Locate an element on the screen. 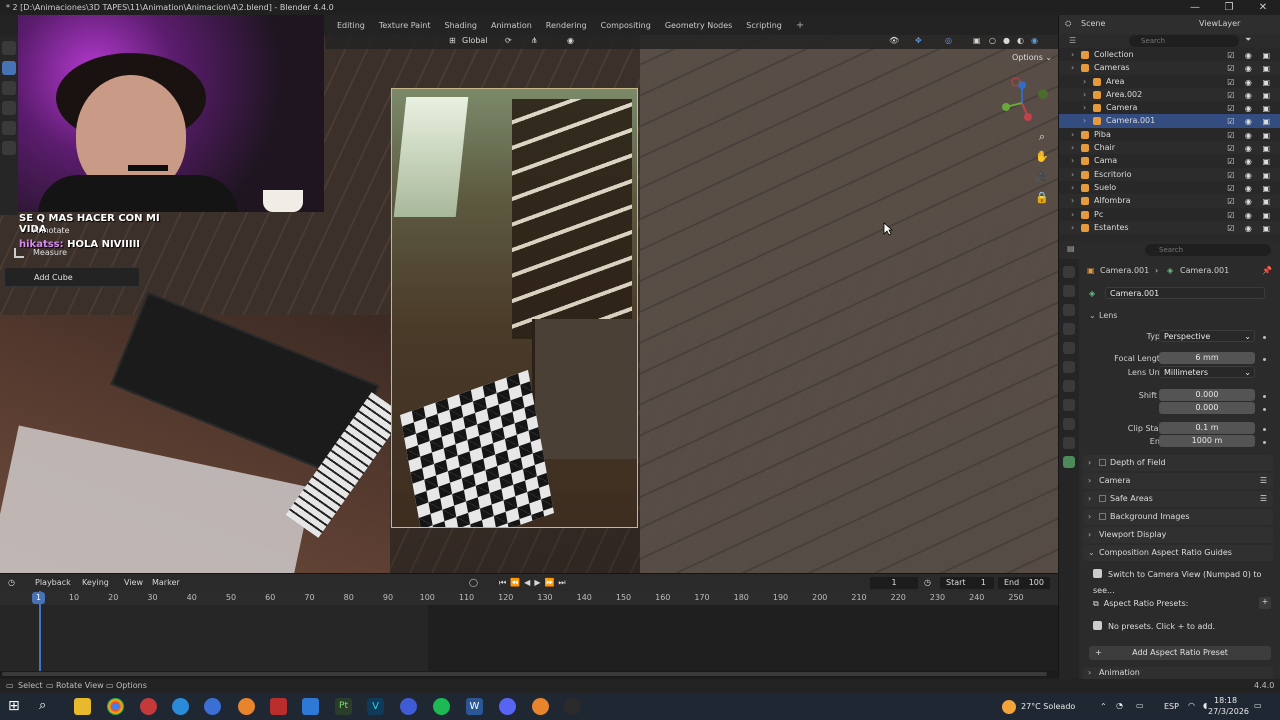  blender-icon is located at coordinates (246, 706).